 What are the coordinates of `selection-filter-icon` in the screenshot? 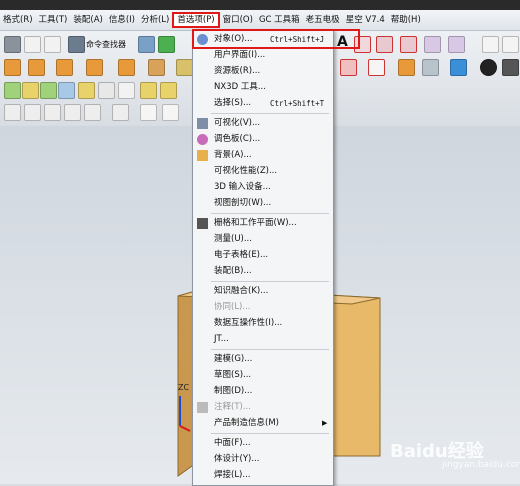 It's located at (32, 112).